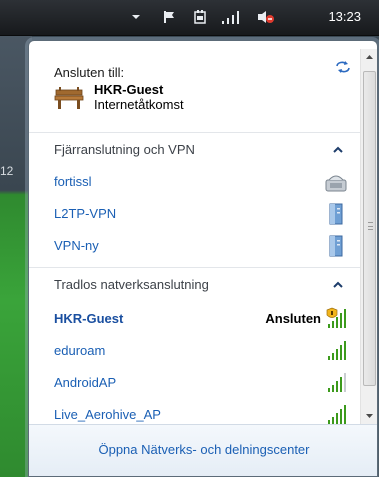  Describe the element at coordinates (76, 245) in the screenshot. I see `connection-label: VPN-ny` at that location.